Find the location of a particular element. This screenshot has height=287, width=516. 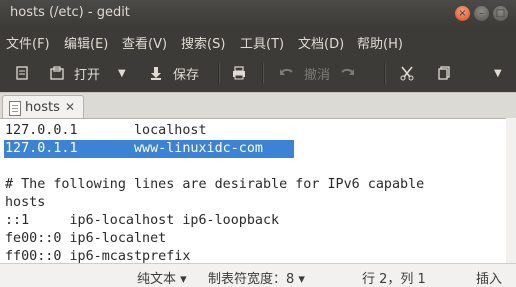

maximize-window-button: □ is located at coordinates (500, 13).